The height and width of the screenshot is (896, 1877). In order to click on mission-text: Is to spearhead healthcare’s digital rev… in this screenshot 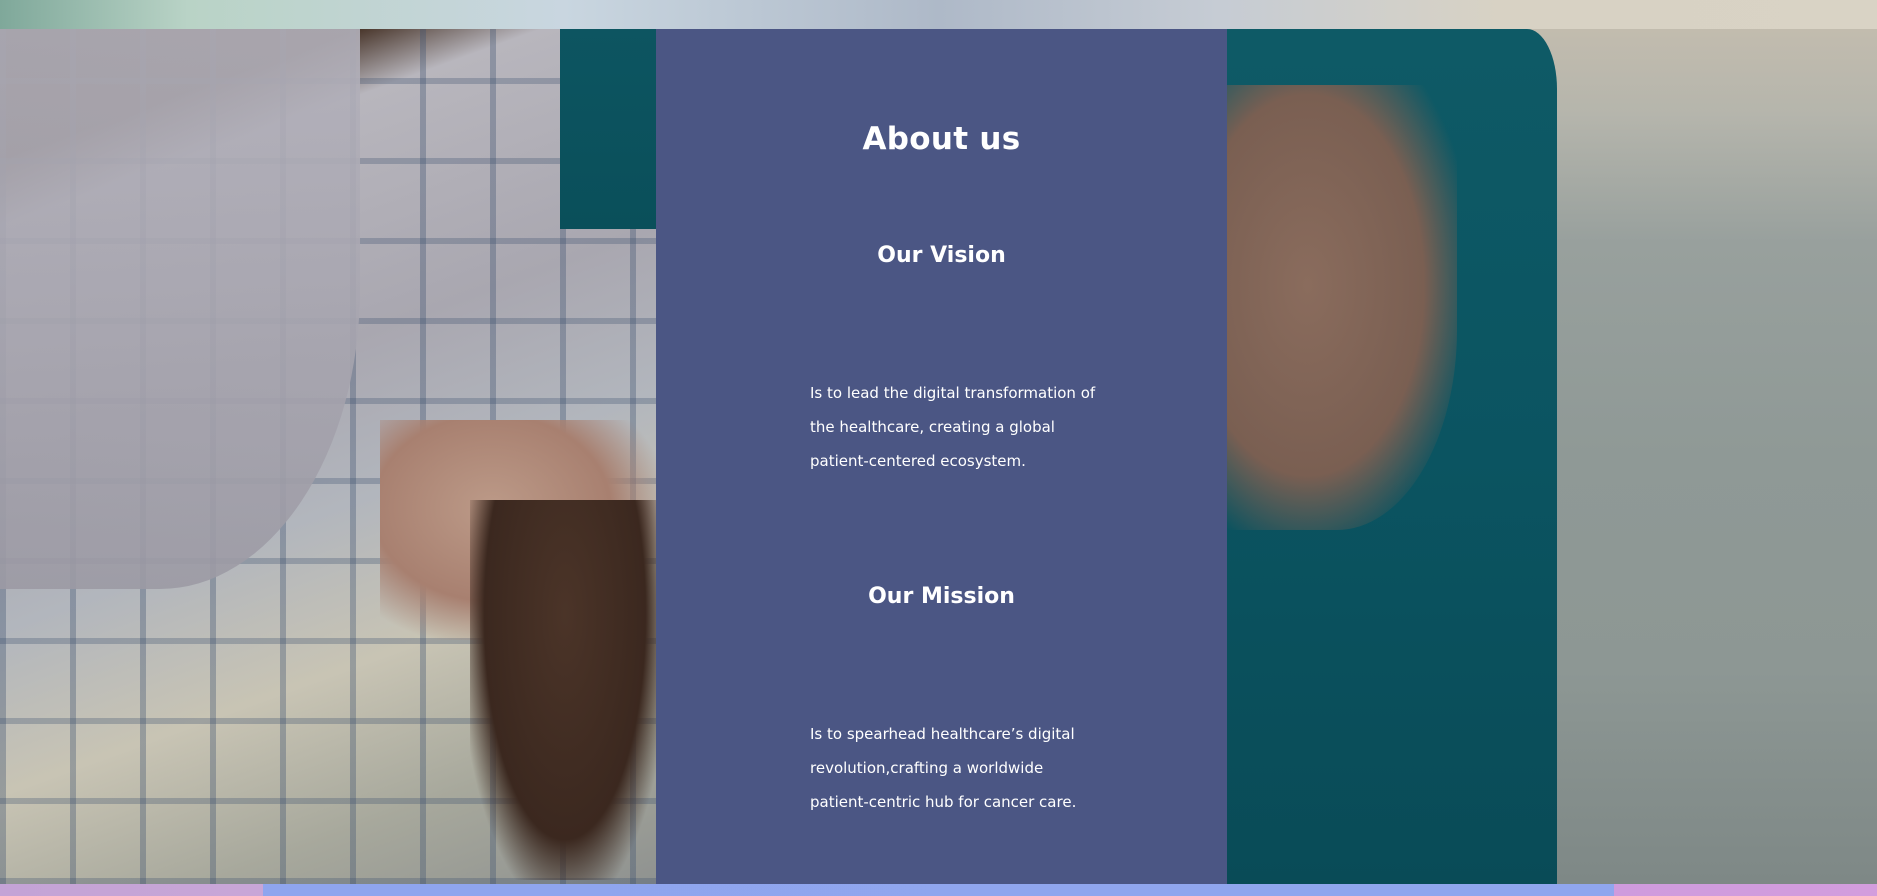, I will do `click(943, 768)`.